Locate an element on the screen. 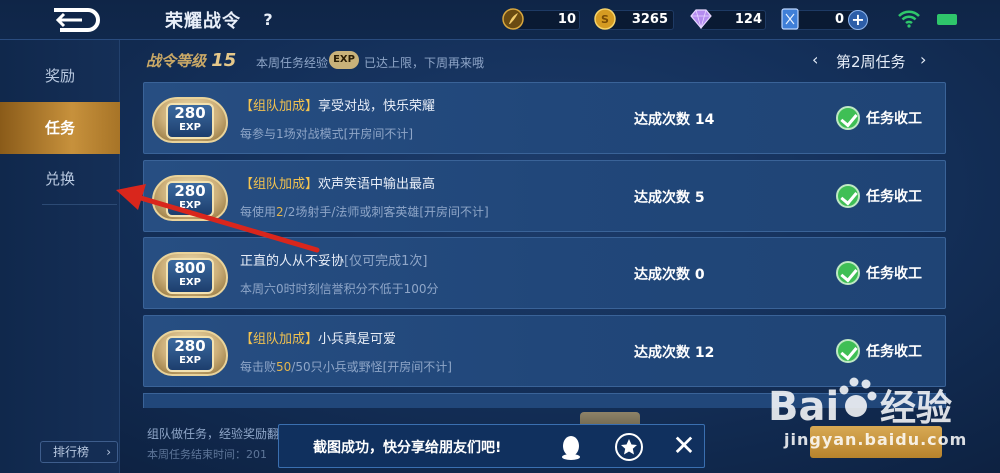 The image size is (1000, 473). prev-week-icon: ‹ is located at coordinates (815, 59).